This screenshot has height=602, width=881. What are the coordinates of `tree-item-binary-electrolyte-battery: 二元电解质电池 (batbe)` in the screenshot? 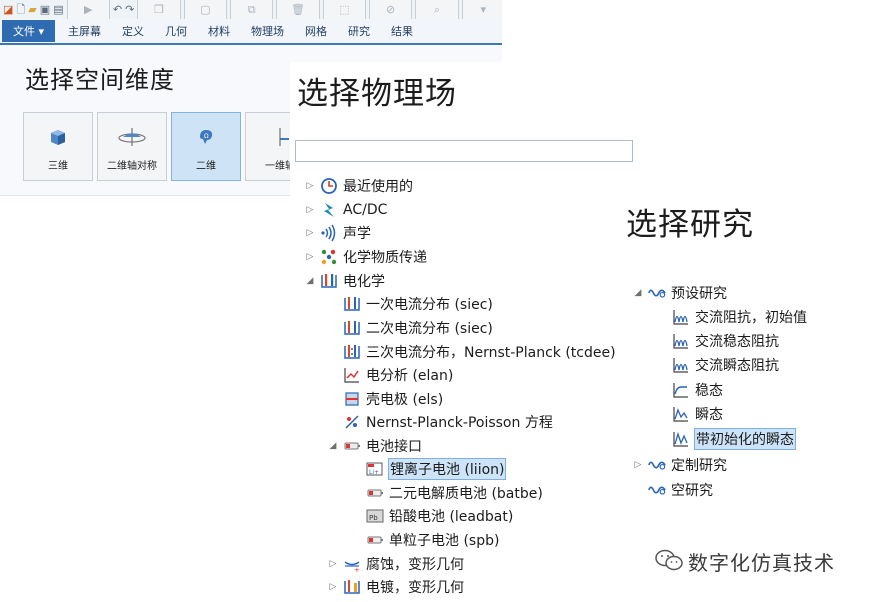 It's located at (447, 493).